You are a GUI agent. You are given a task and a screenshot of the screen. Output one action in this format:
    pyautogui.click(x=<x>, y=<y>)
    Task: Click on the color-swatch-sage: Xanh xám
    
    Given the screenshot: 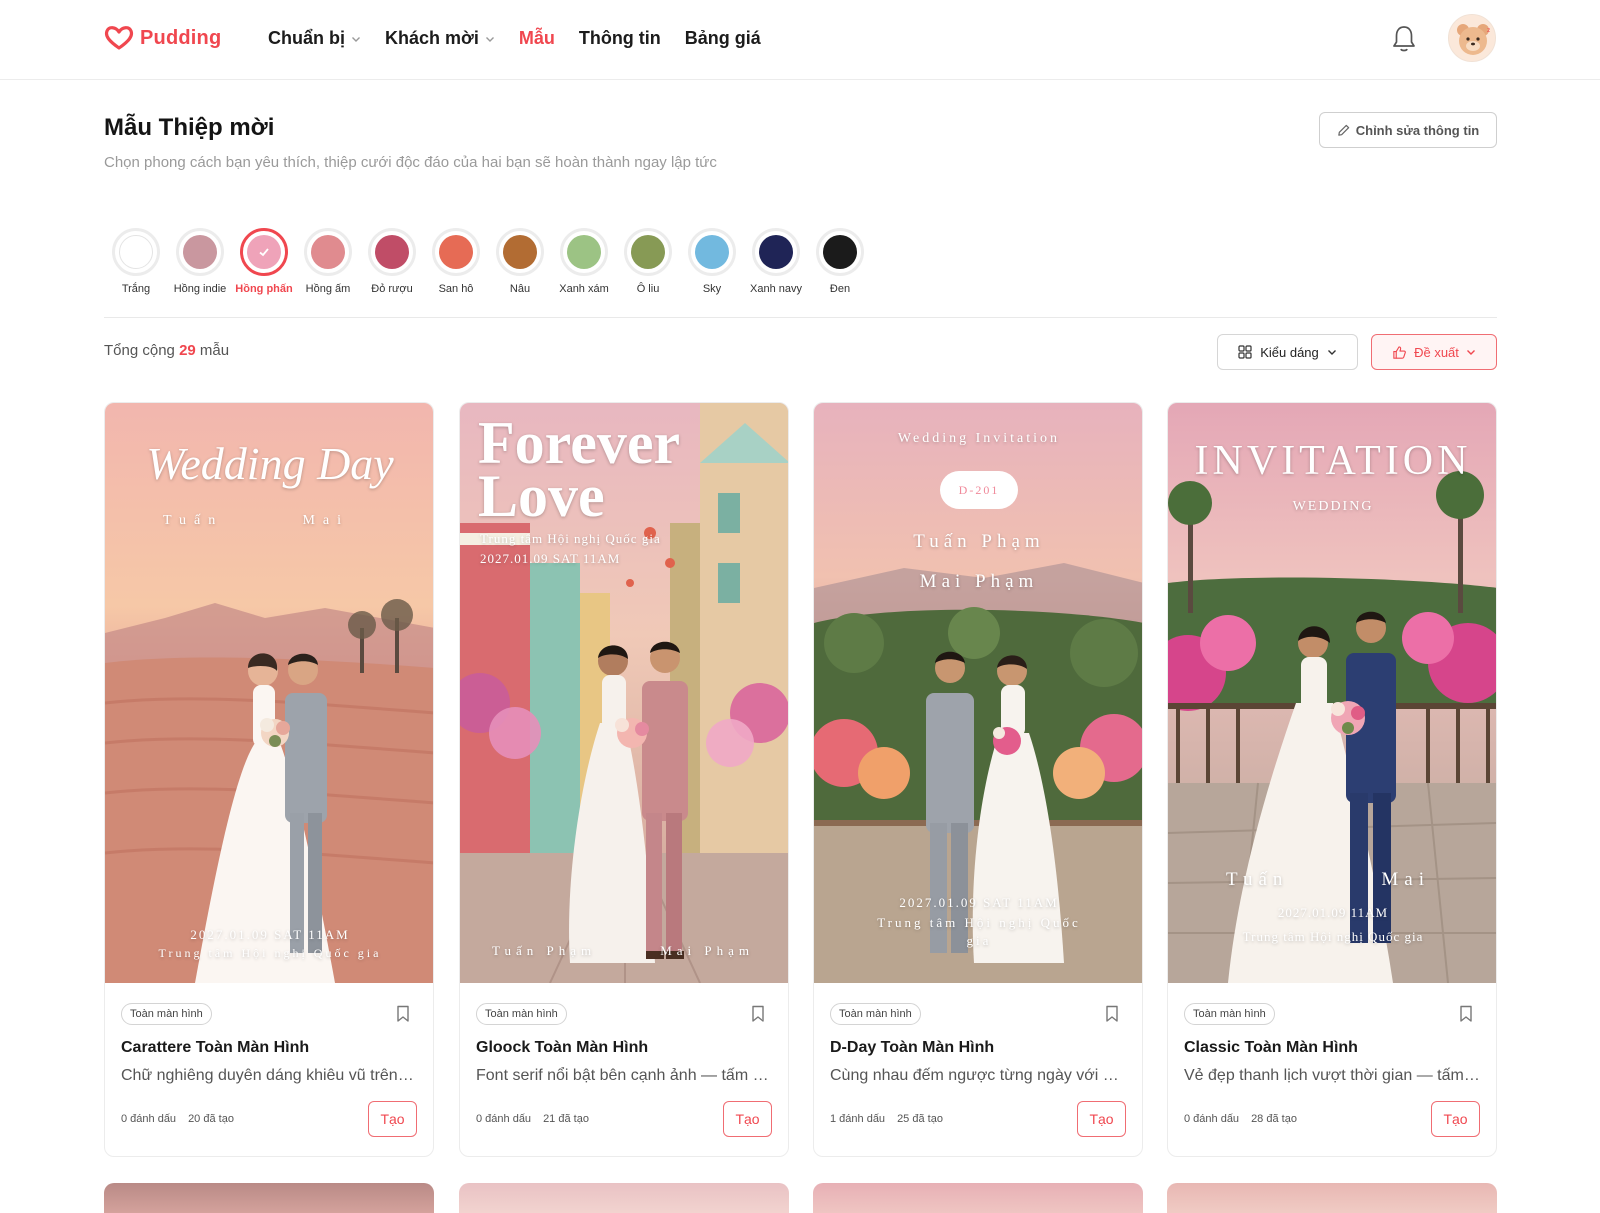 What is the action you would take?
    pyautogui.click(x=584, y=261)
    